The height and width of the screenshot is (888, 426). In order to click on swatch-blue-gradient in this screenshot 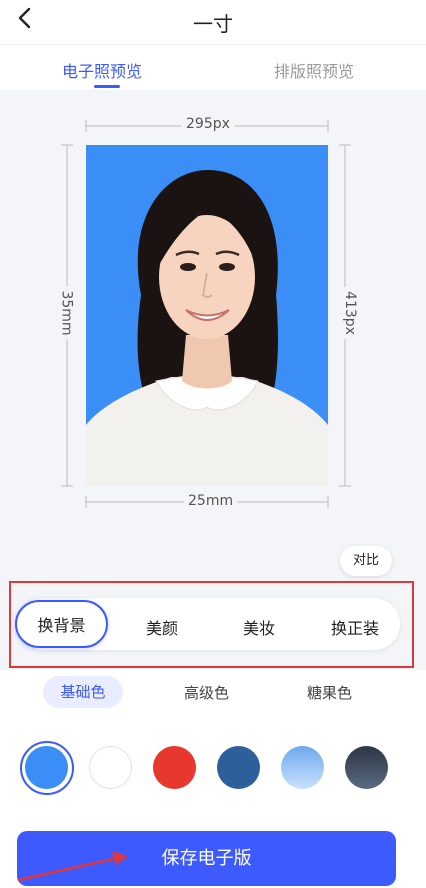, I will do `click(302, 767)`.